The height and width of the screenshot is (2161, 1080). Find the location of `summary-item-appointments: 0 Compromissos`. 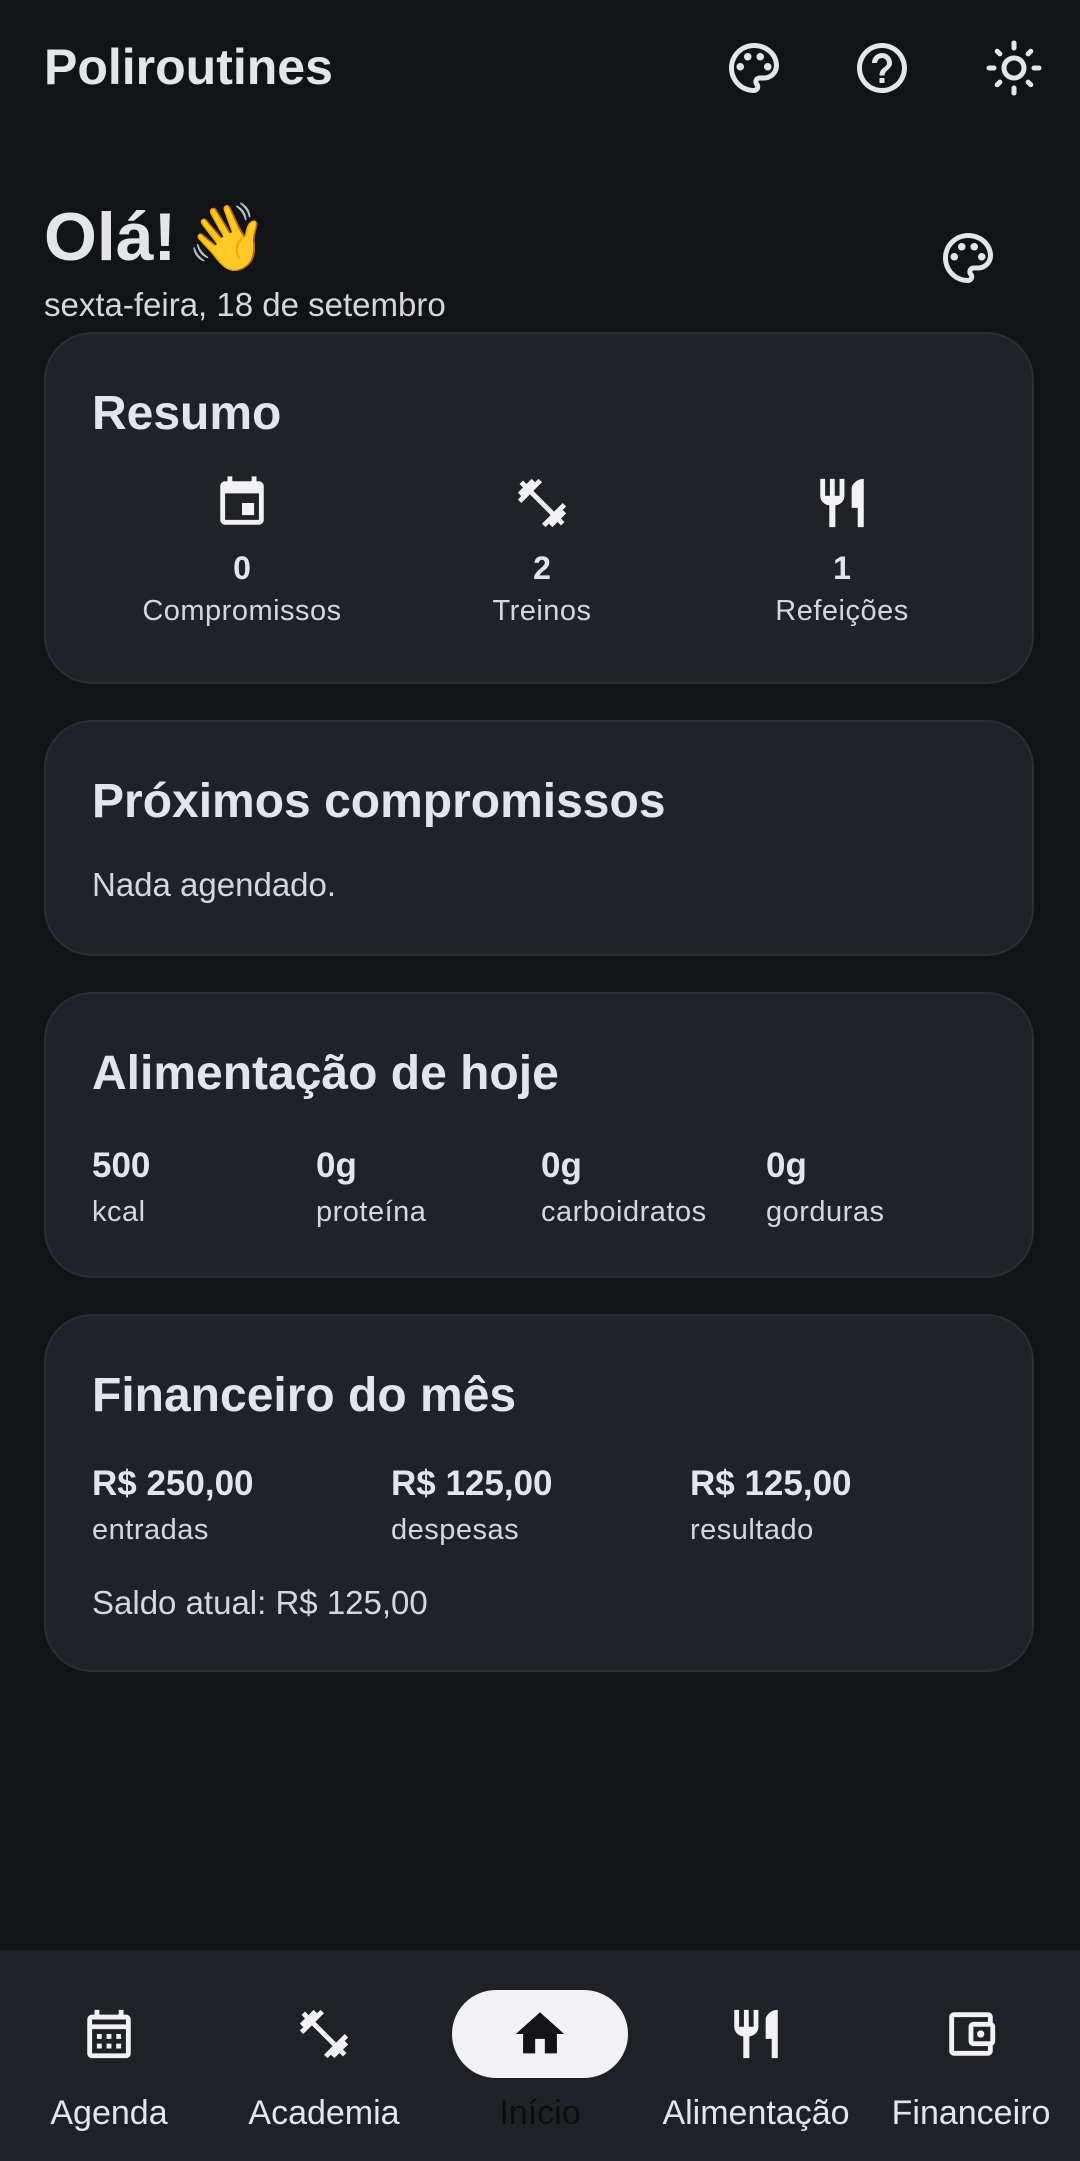

summary-item-appointments: 0 Compromissos is located at coordinates (242, 551).